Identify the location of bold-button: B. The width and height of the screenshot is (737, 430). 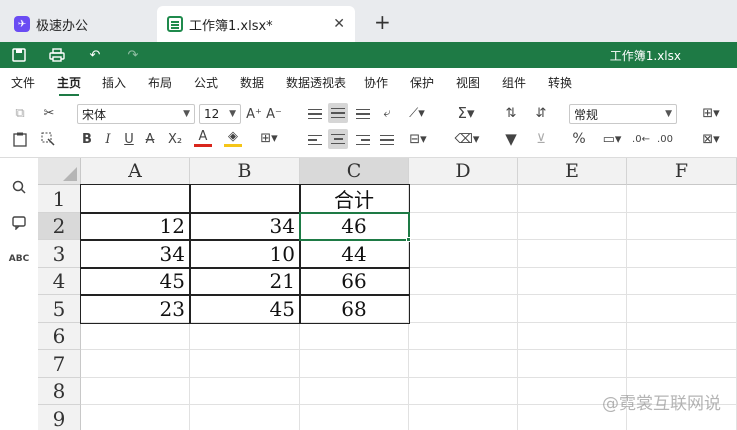
(87, 139).